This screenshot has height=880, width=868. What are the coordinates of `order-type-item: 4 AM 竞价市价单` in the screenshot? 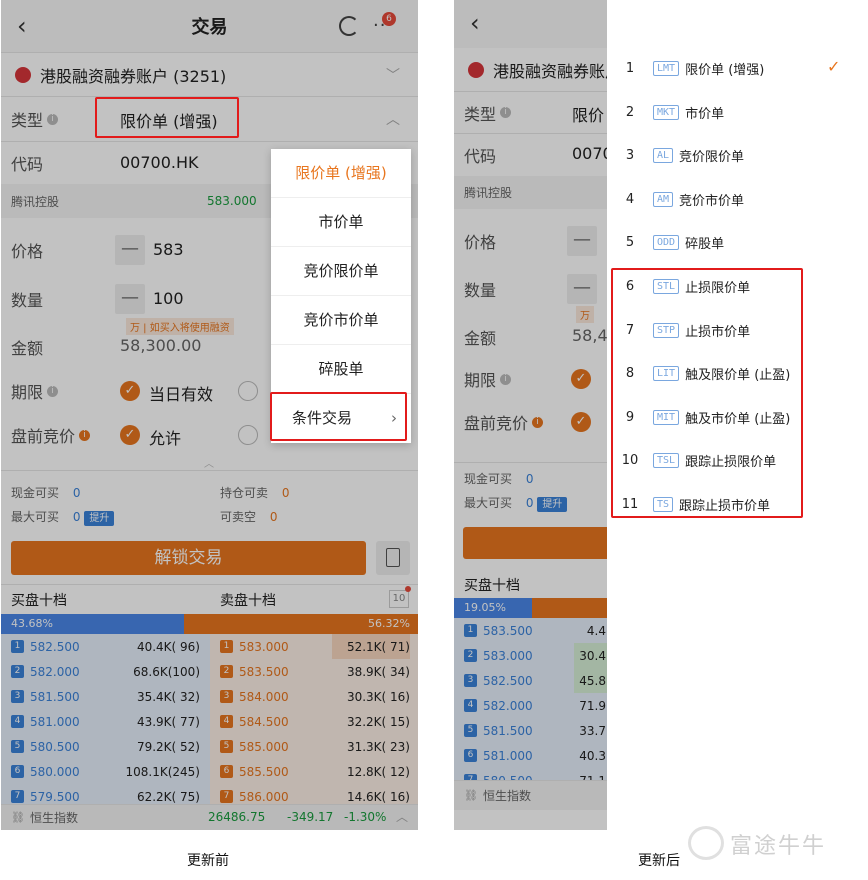 It's located at (675, 199).